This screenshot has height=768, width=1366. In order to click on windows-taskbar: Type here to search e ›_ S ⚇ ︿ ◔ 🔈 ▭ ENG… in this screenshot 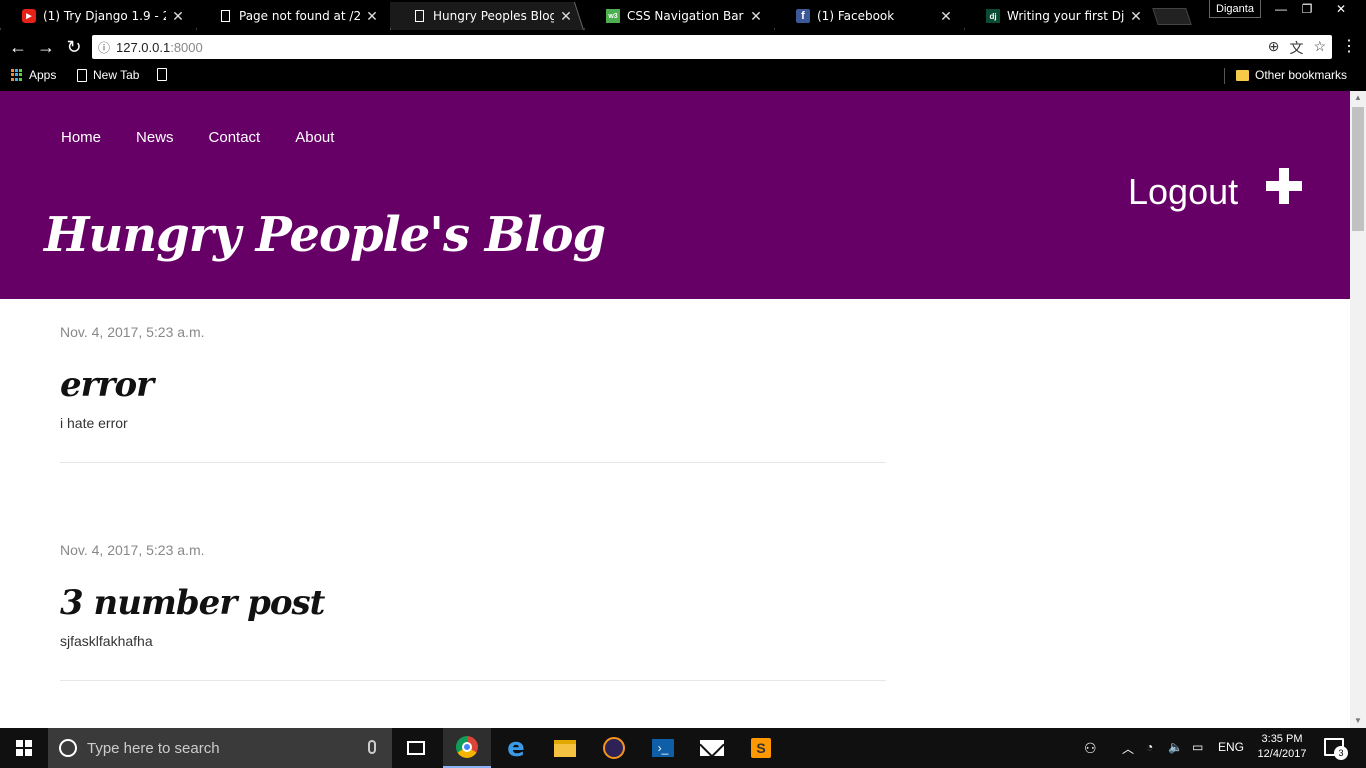, I will do `click(683, 748)`.